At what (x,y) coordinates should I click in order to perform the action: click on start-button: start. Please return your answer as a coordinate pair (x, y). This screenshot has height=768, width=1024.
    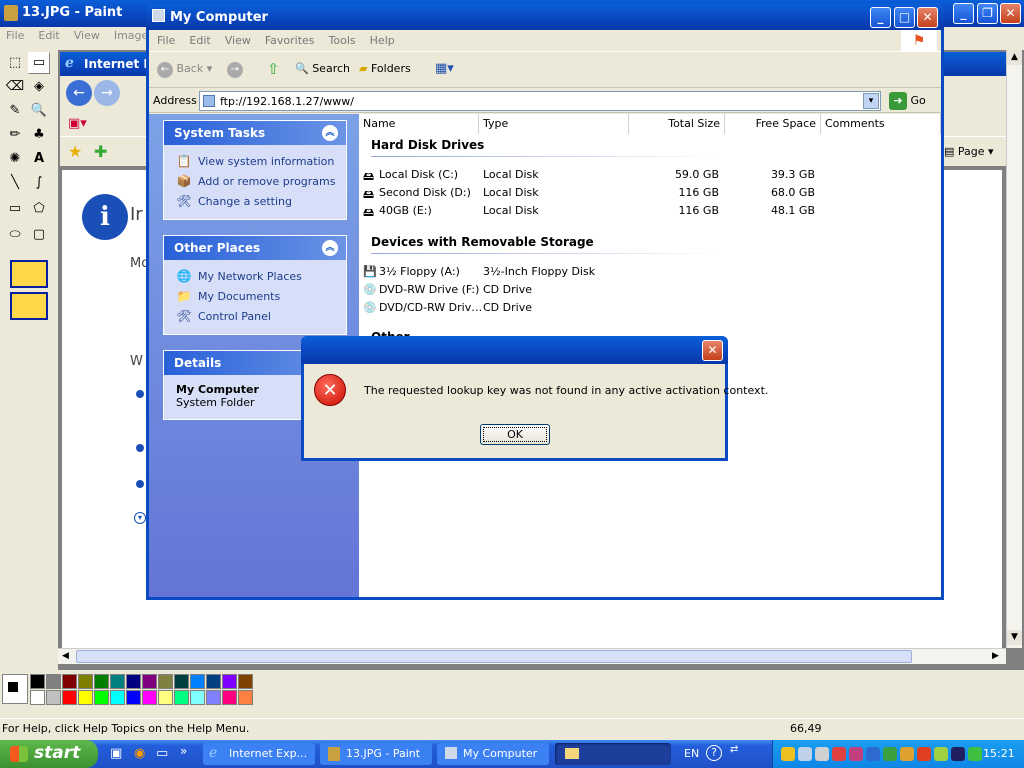
    Looking at the image, I should click on (49, 754).